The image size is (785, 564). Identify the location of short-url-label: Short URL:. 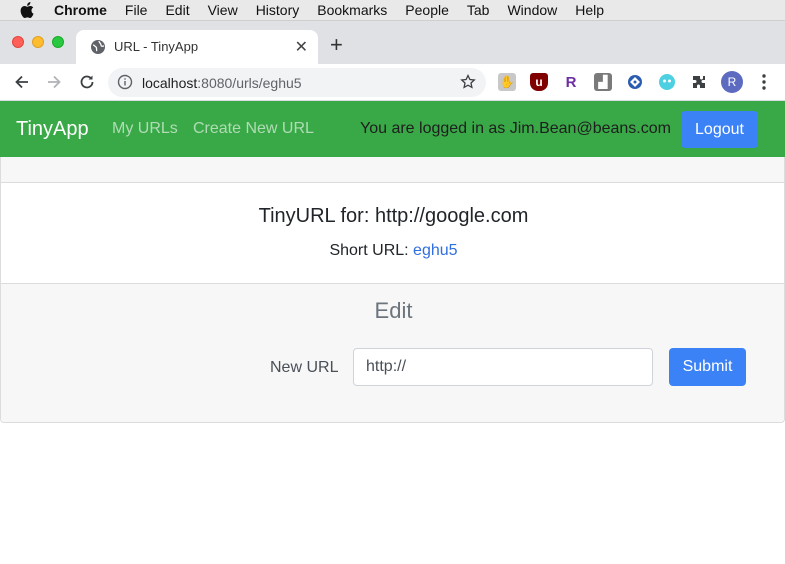
(371, 250).